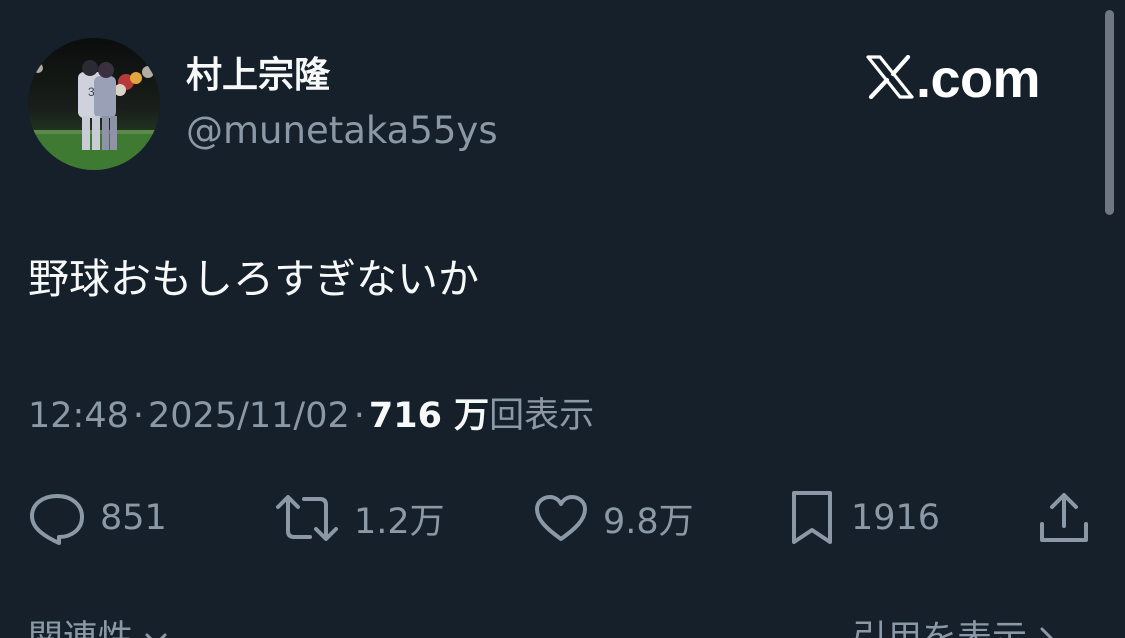  I want to click on heart-icon, so click(561, 518).